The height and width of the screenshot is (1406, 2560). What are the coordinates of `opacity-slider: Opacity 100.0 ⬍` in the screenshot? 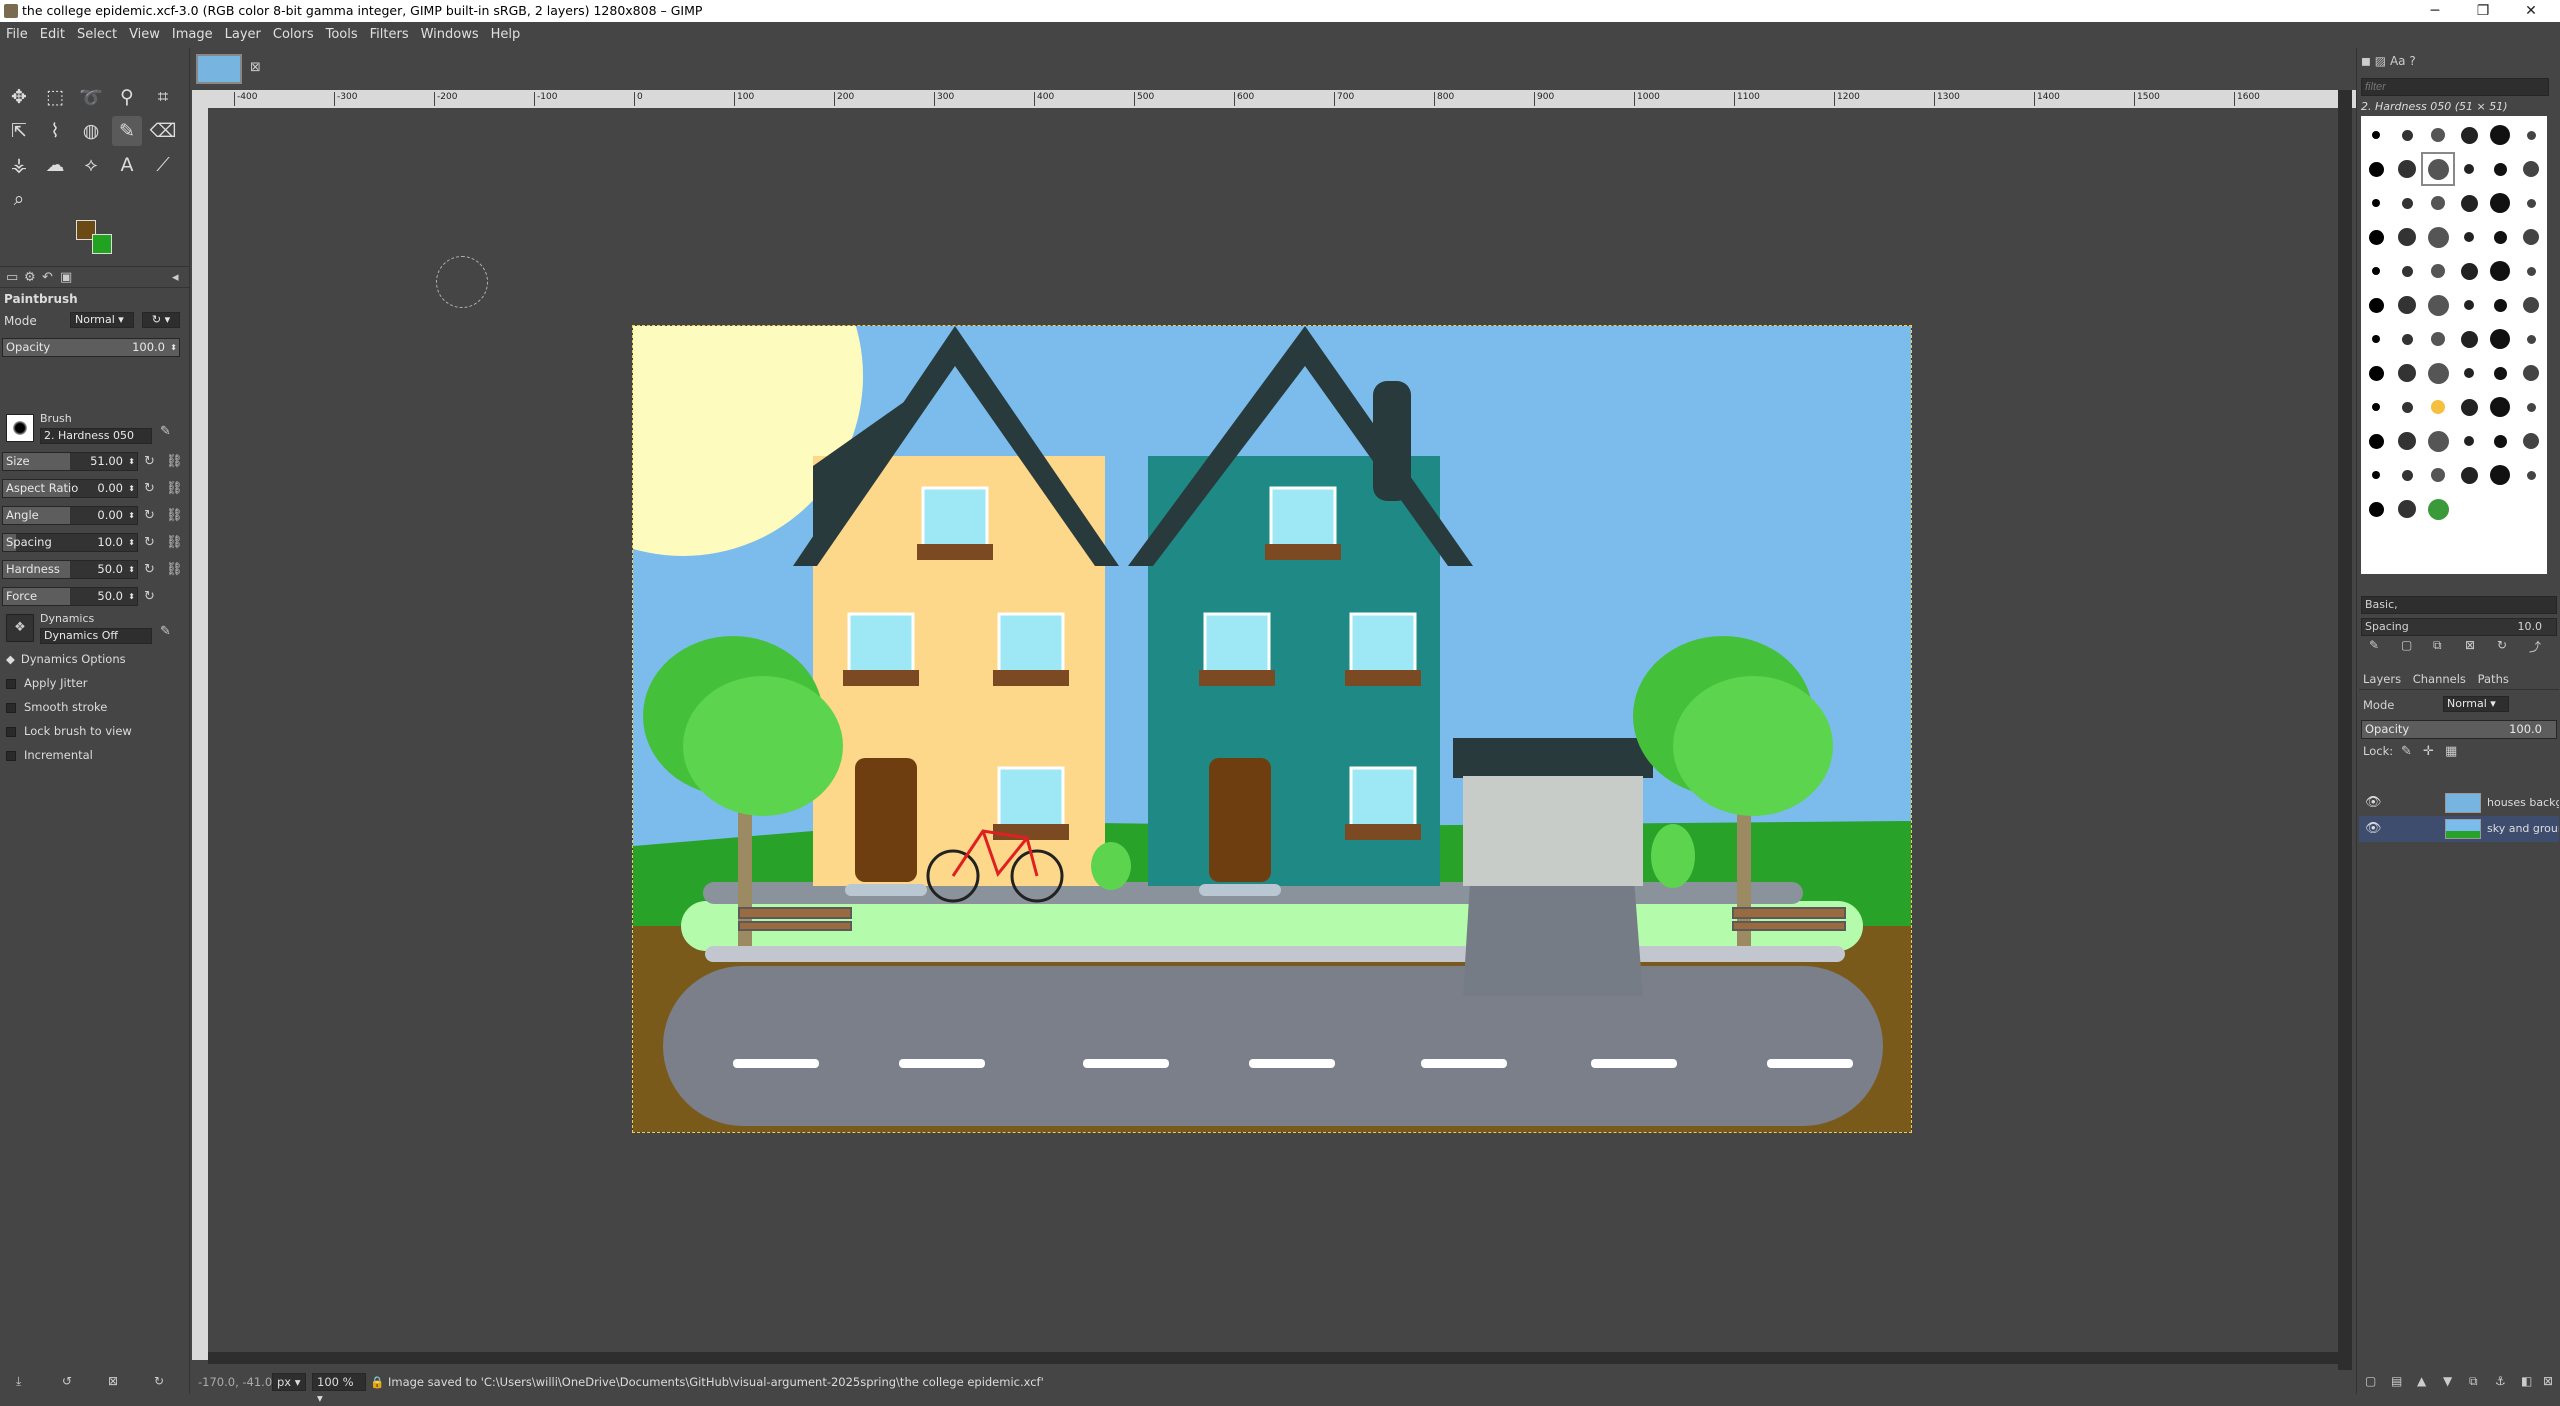 It's located at (91, 347).